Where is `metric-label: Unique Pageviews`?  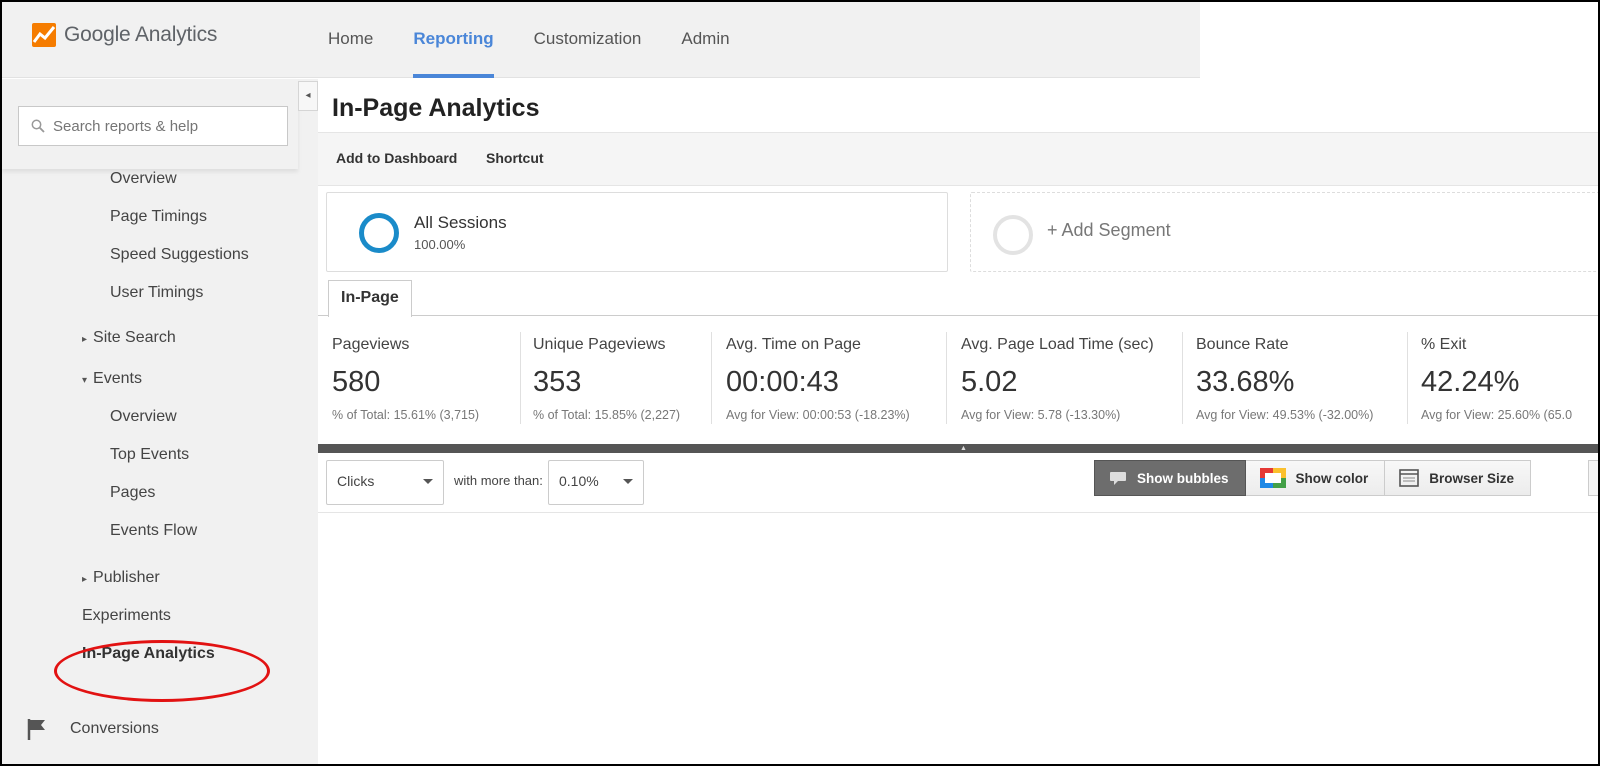 metric-label: Unique Pageviews is located at coordinates (599, 344).